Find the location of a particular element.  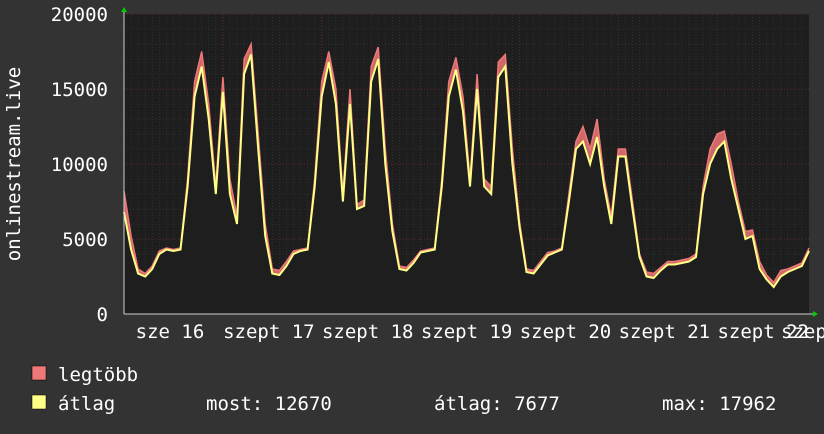

x-tick-label: szept 21 is located at coordinates (665, 332).